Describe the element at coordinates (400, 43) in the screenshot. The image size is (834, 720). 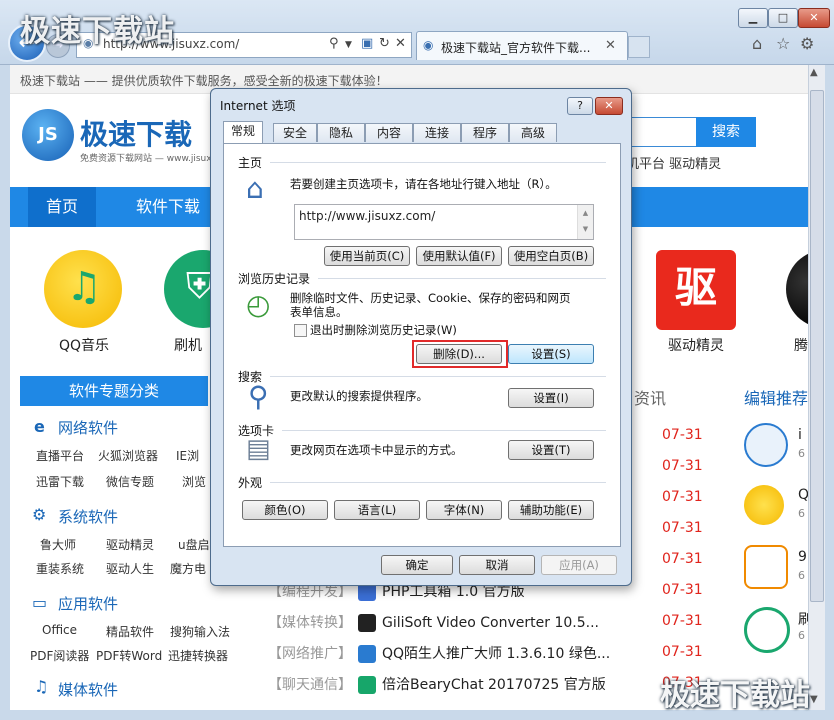
I see `stop-icon: ✕` at that location.